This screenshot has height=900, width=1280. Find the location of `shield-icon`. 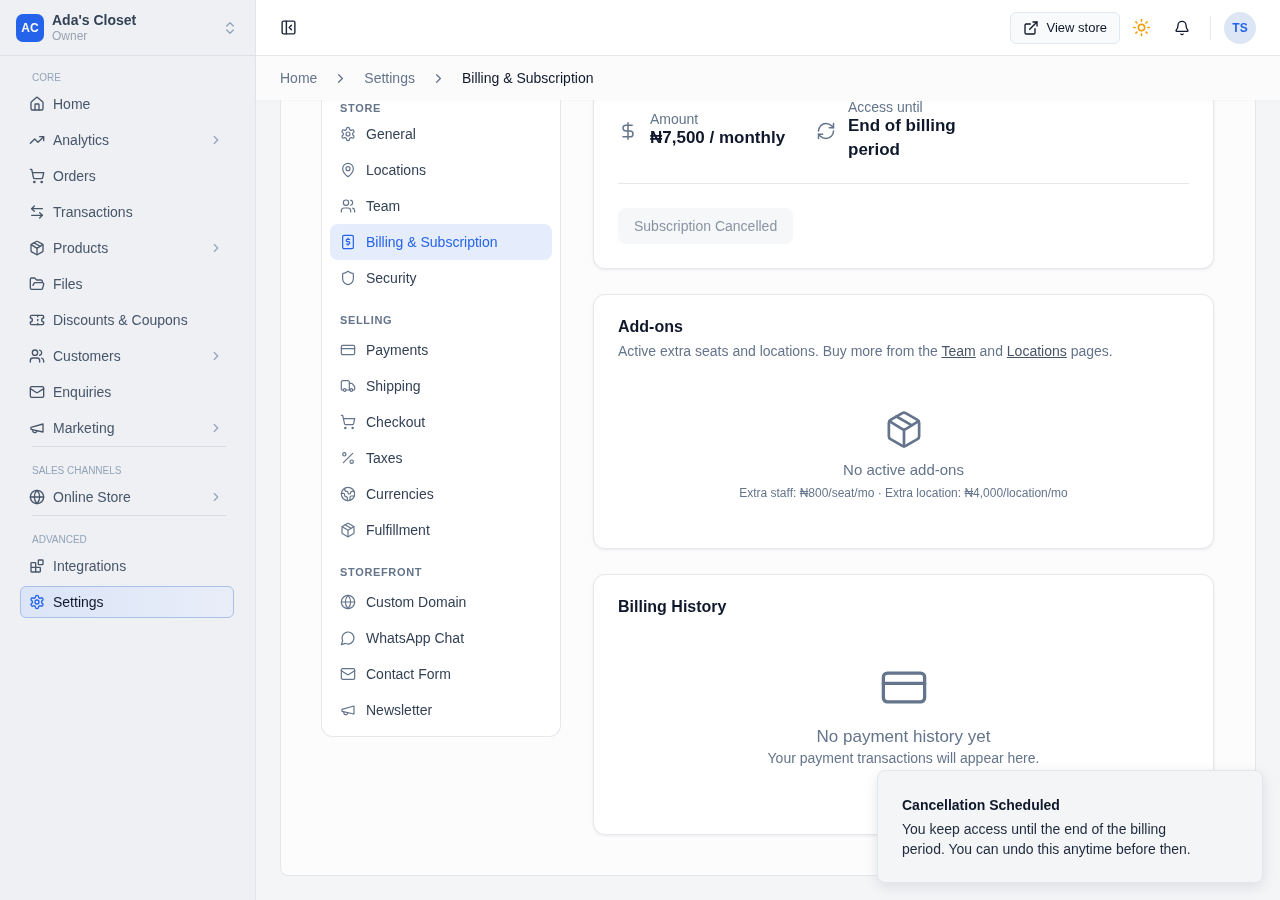

shield-icon is located at coordinates (348, 278).